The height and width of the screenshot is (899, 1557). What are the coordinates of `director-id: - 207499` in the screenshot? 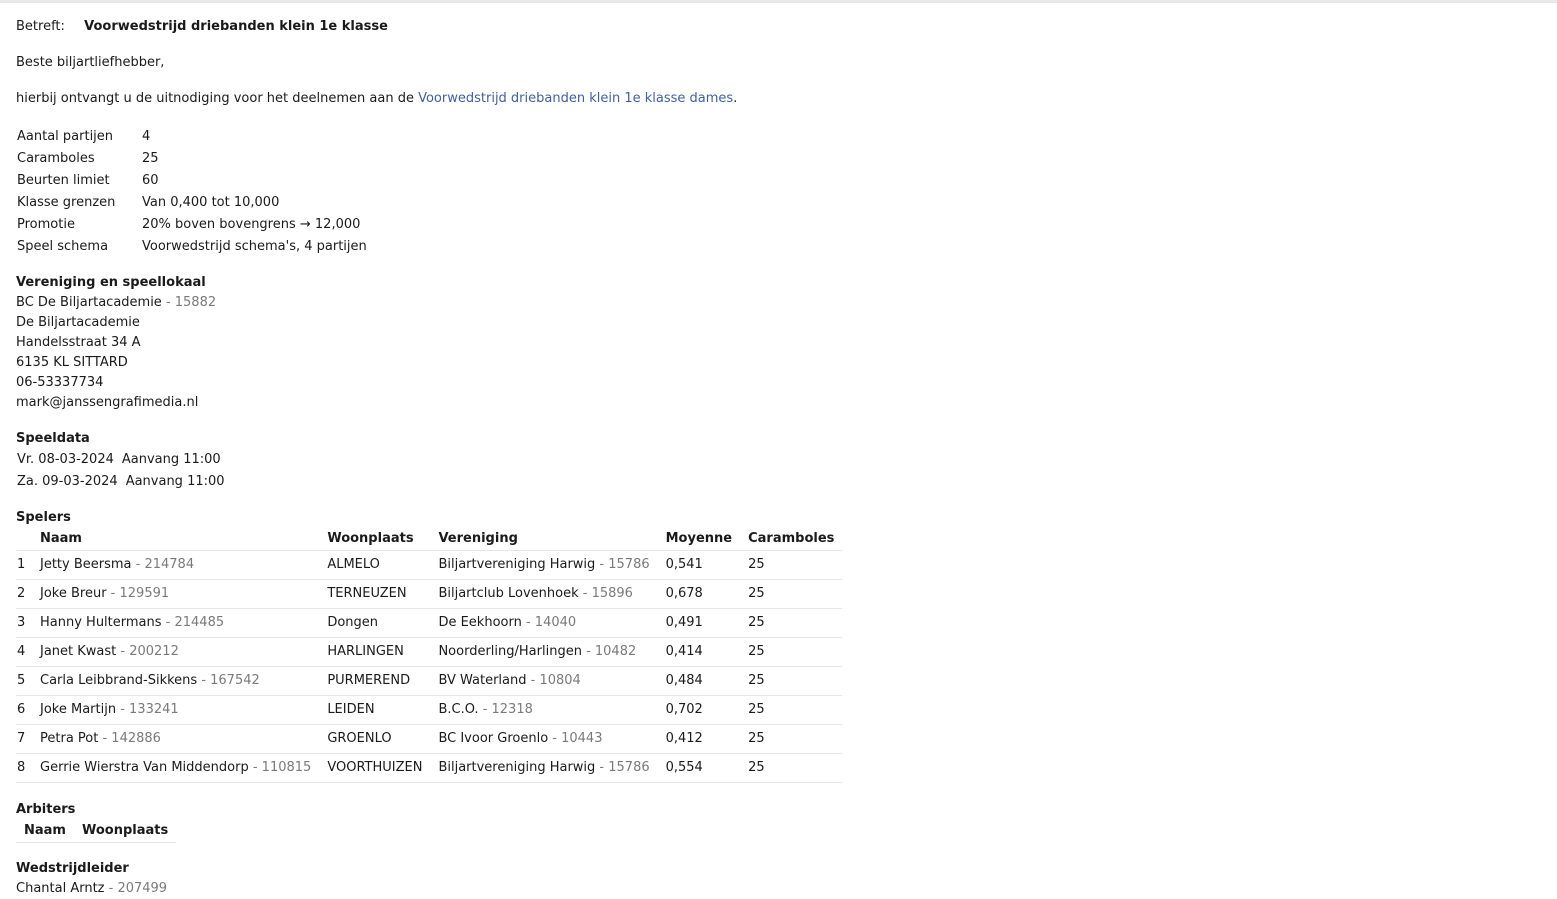 It's located at (136, 888).